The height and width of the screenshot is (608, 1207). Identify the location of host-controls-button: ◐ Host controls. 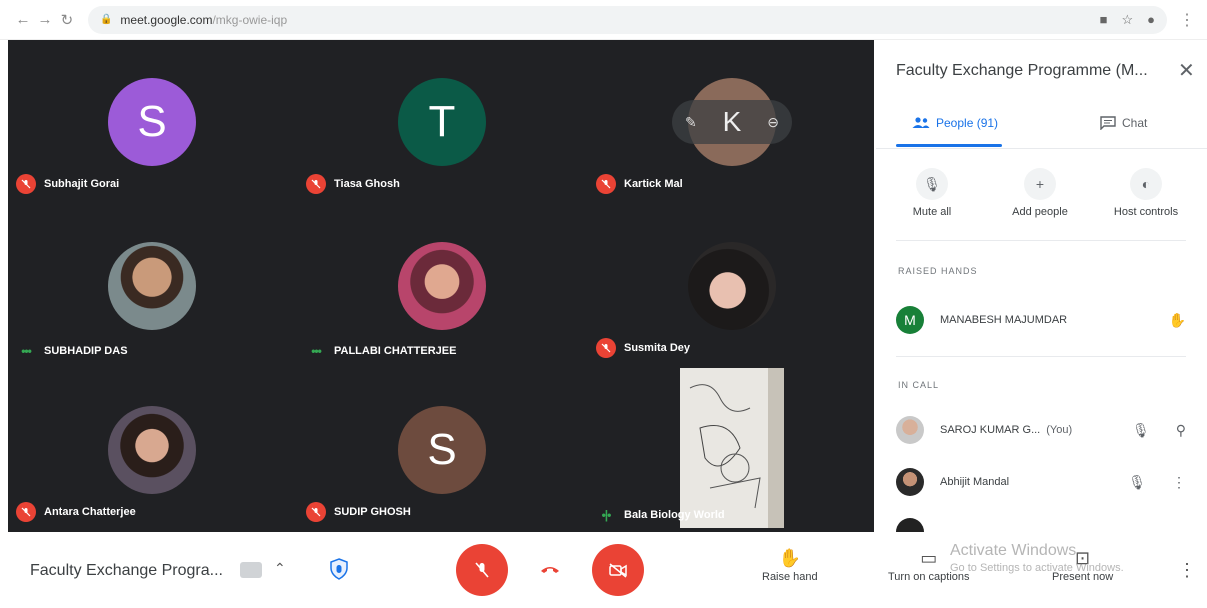
(1146, 193).